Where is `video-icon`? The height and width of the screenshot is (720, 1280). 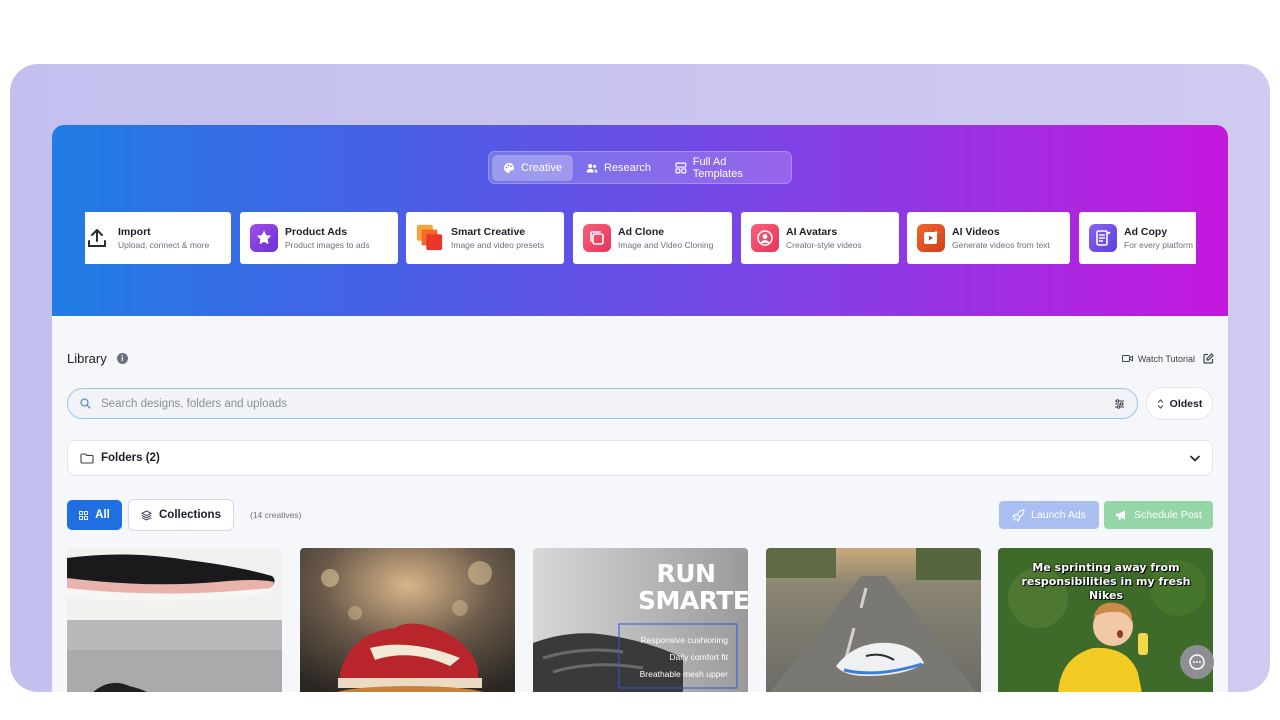 video-icon is located at coordinates (931, 238).